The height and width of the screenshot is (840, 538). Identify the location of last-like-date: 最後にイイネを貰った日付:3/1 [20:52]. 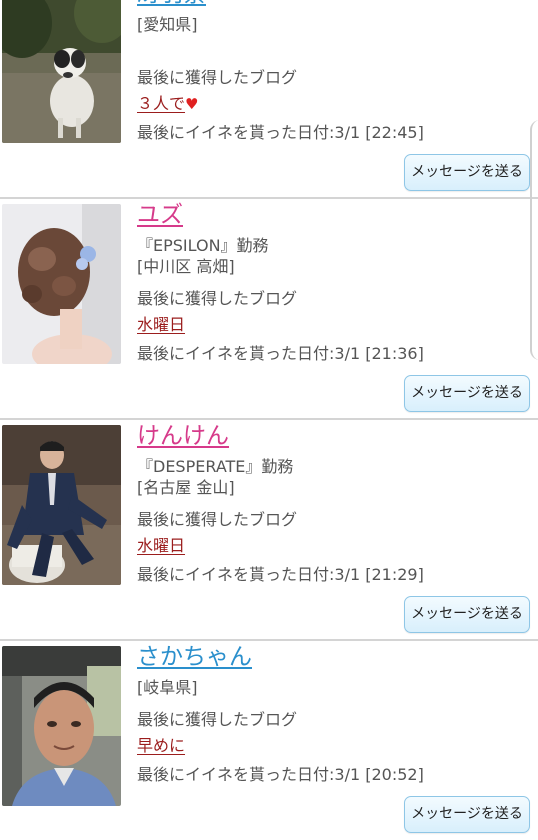
(280, 774).